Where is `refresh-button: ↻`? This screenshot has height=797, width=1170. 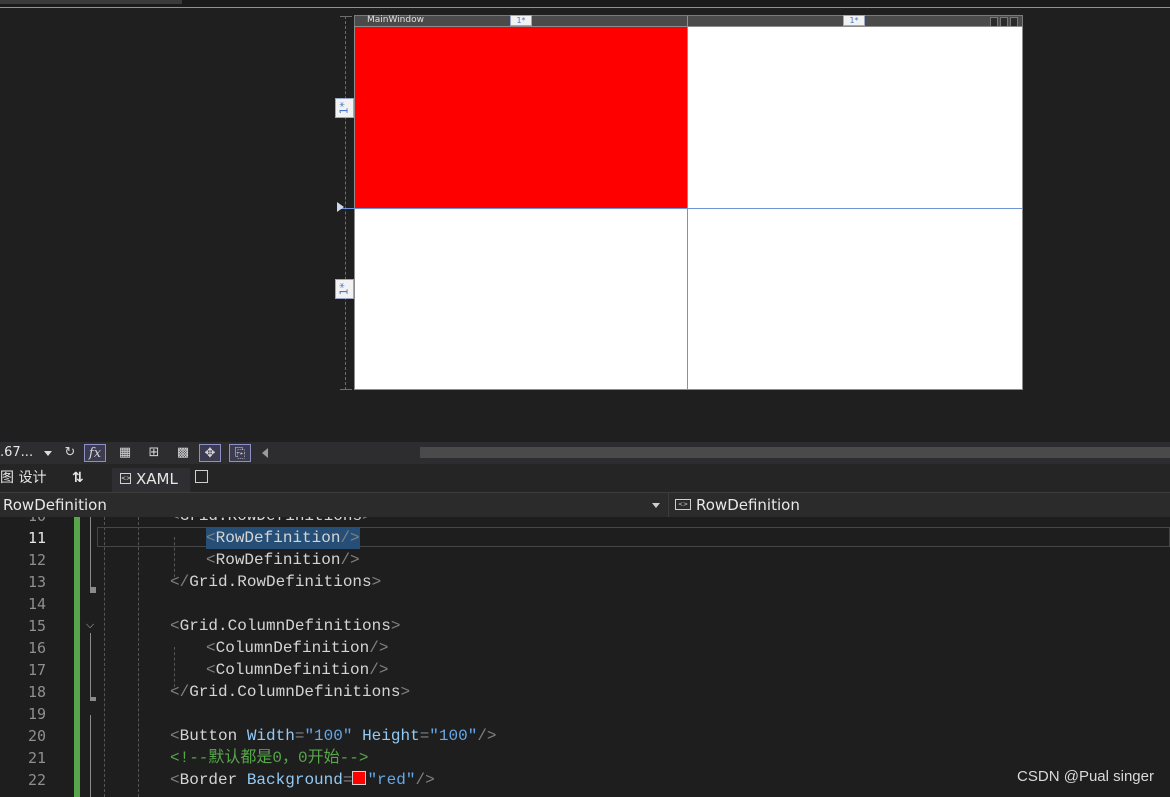
refresh-button: ↻ is located at coordinates (70, 453).